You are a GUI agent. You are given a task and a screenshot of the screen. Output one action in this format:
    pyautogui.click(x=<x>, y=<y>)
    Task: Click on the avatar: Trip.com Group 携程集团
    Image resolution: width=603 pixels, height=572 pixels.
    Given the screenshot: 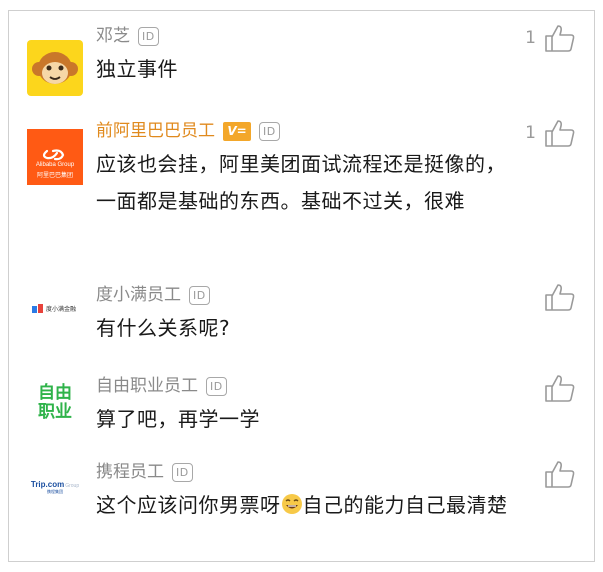 What is the action you would take?
    pyautogui.click(x=55, y=487)
    